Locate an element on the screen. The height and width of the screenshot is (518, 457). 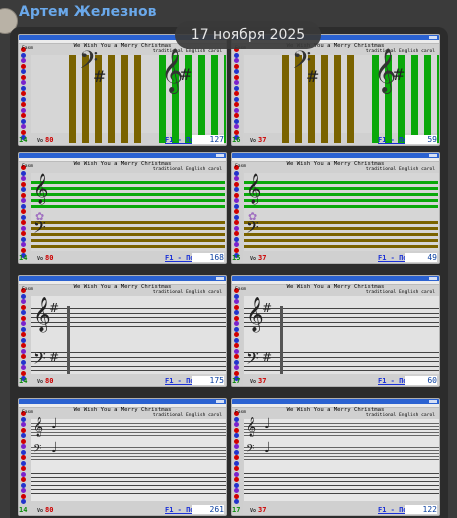
date-pill: 17 ноября 2025 is located at coordinates (248, 35).